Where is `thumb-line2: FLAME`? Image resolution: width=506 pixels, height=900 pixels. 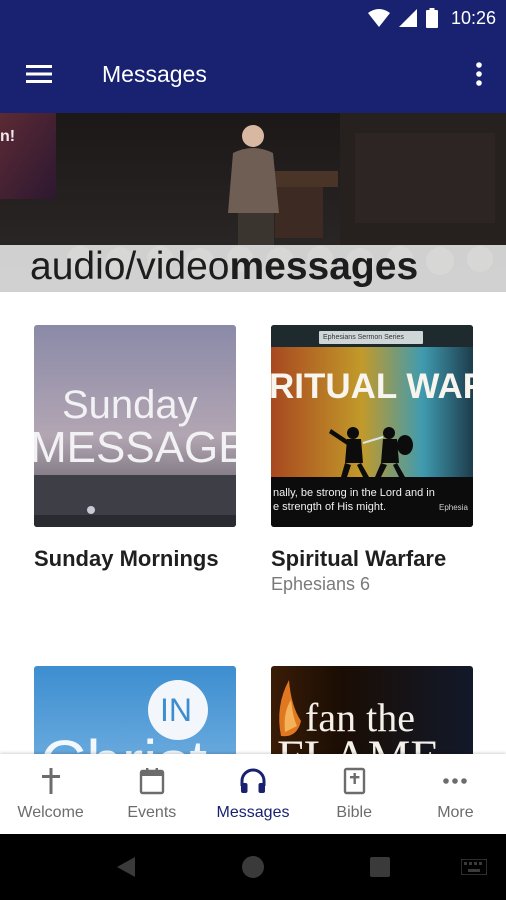 thumb-line2: FLAME is located at coordinates (358, 742).